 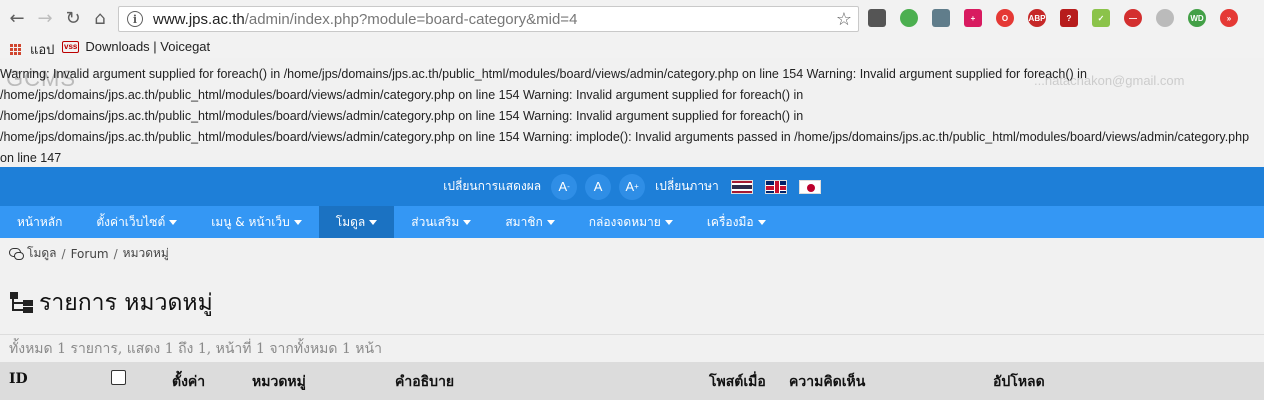 What do you see at coordinates (1229, 18) in the screenshot?
I see `forward-extension-icon: »` at bounding box center [1229, 18].